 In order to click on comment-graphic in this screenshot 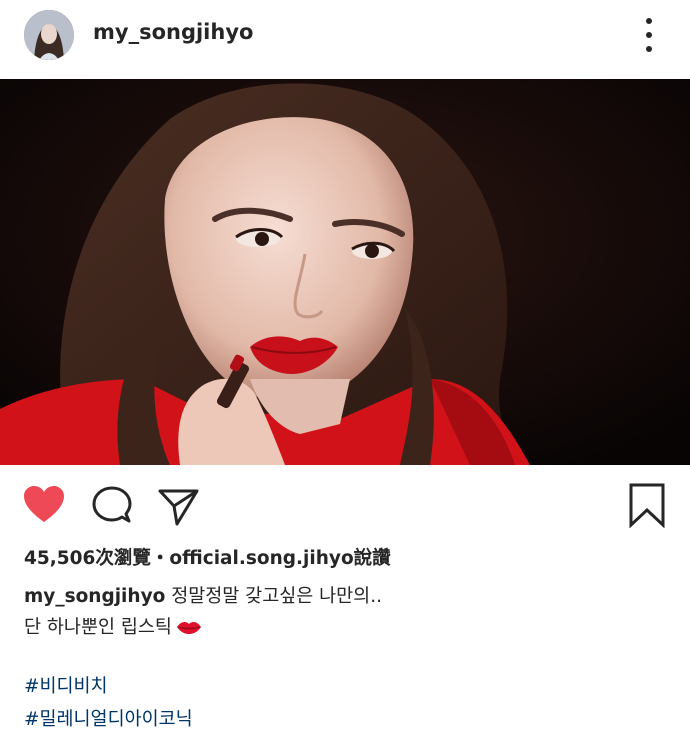, I will do `click(112, 504)`.